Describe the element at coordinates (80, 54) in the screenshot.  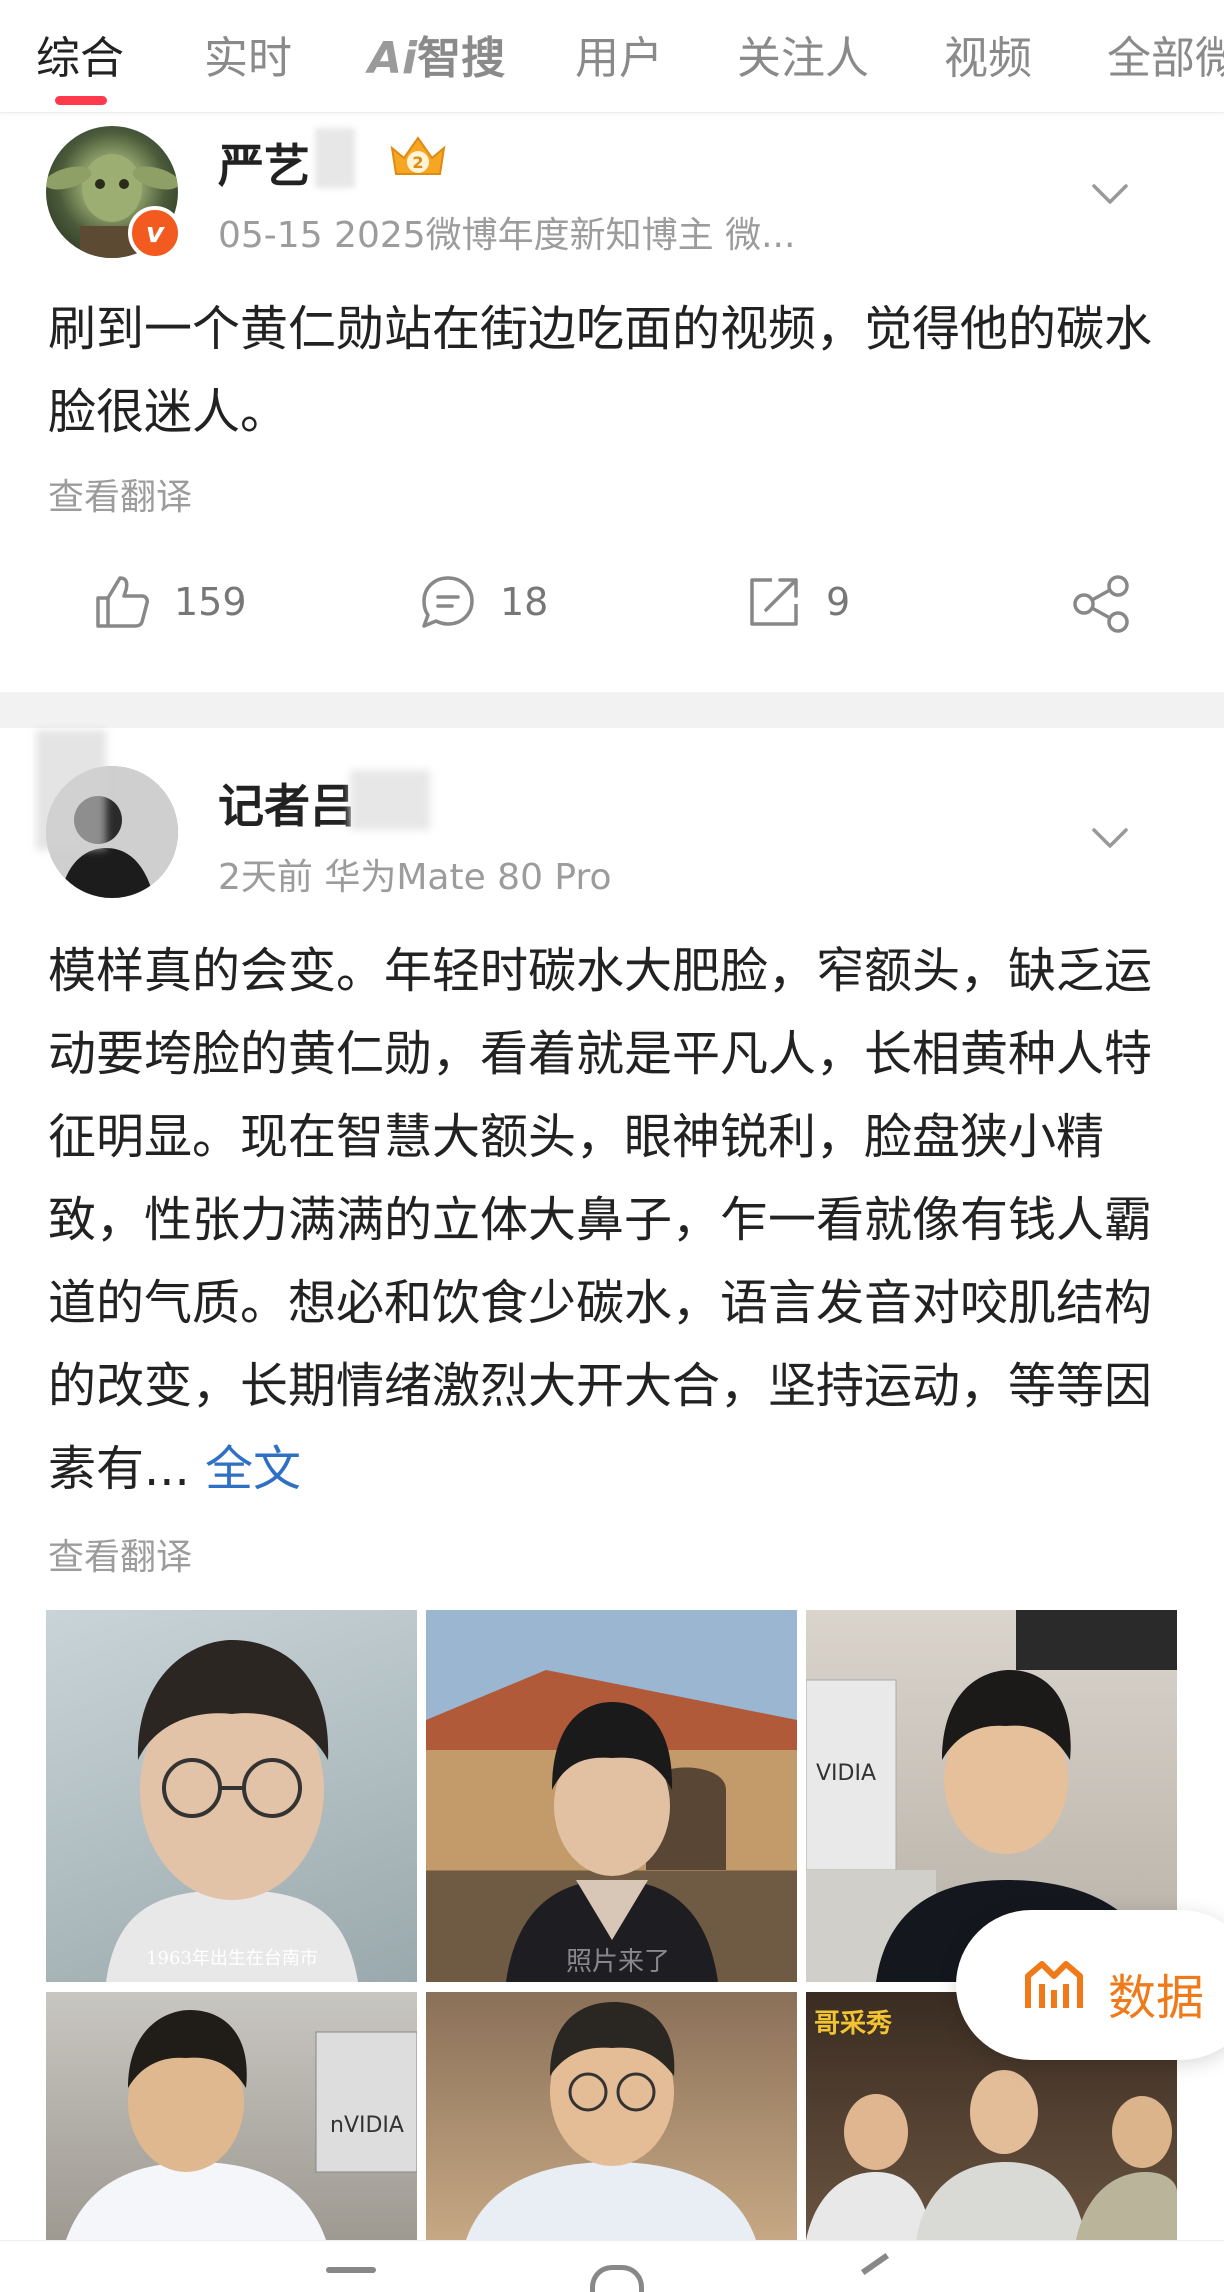
I see `tab-comprehensive: 综合` at that location.